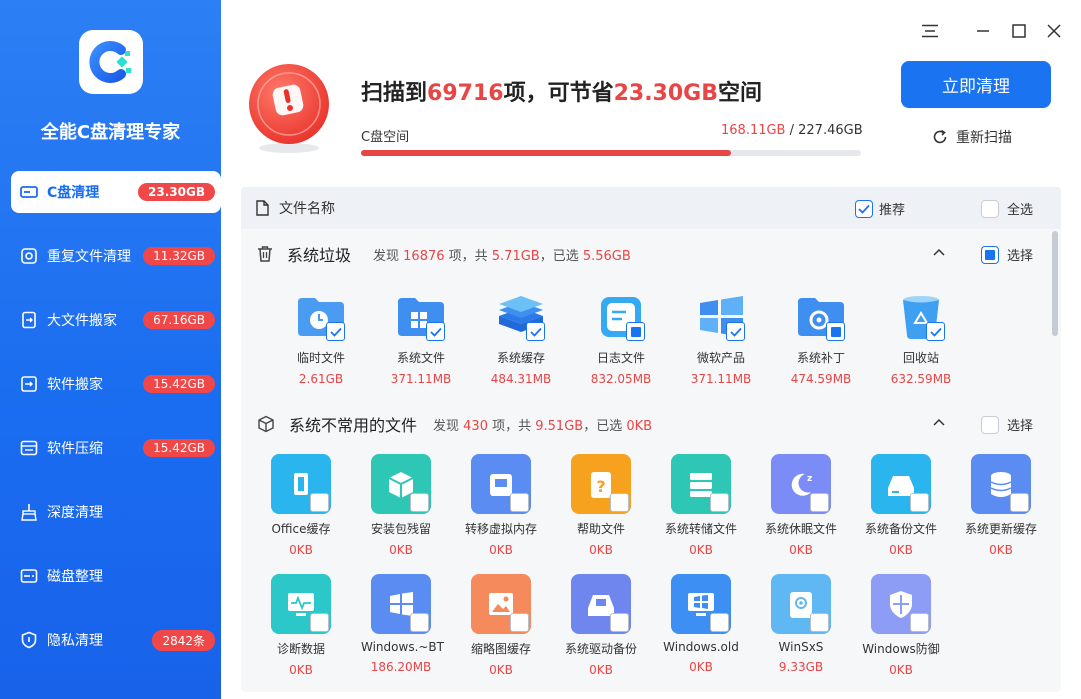  I want to click on recommend-checkbox, so click(864, 208).